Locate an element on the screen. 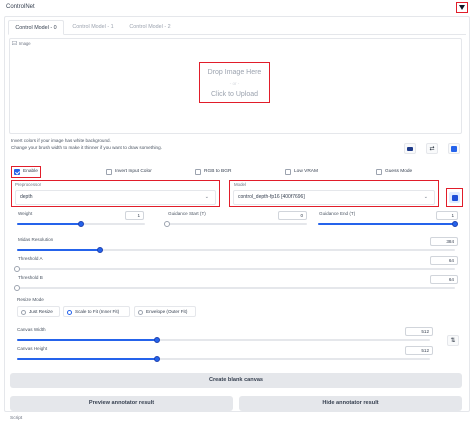 This screenshot has width=474, height=423. image-label: Image is located at coordinates (25, 43).